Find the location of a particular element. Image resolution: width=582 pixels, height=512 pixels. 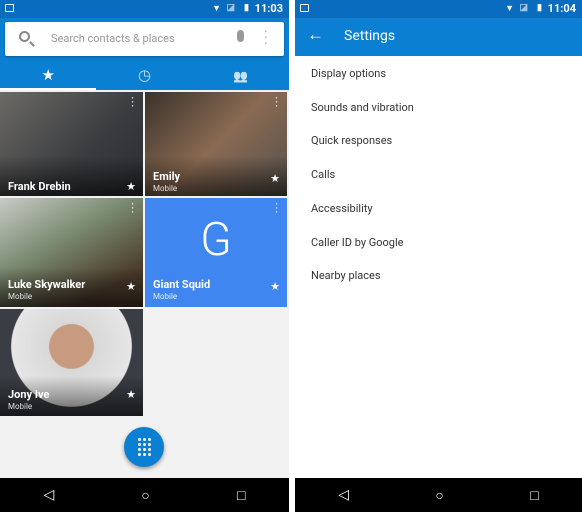

contact-name: Luke Skywalker is located at coordinates (47, 284).